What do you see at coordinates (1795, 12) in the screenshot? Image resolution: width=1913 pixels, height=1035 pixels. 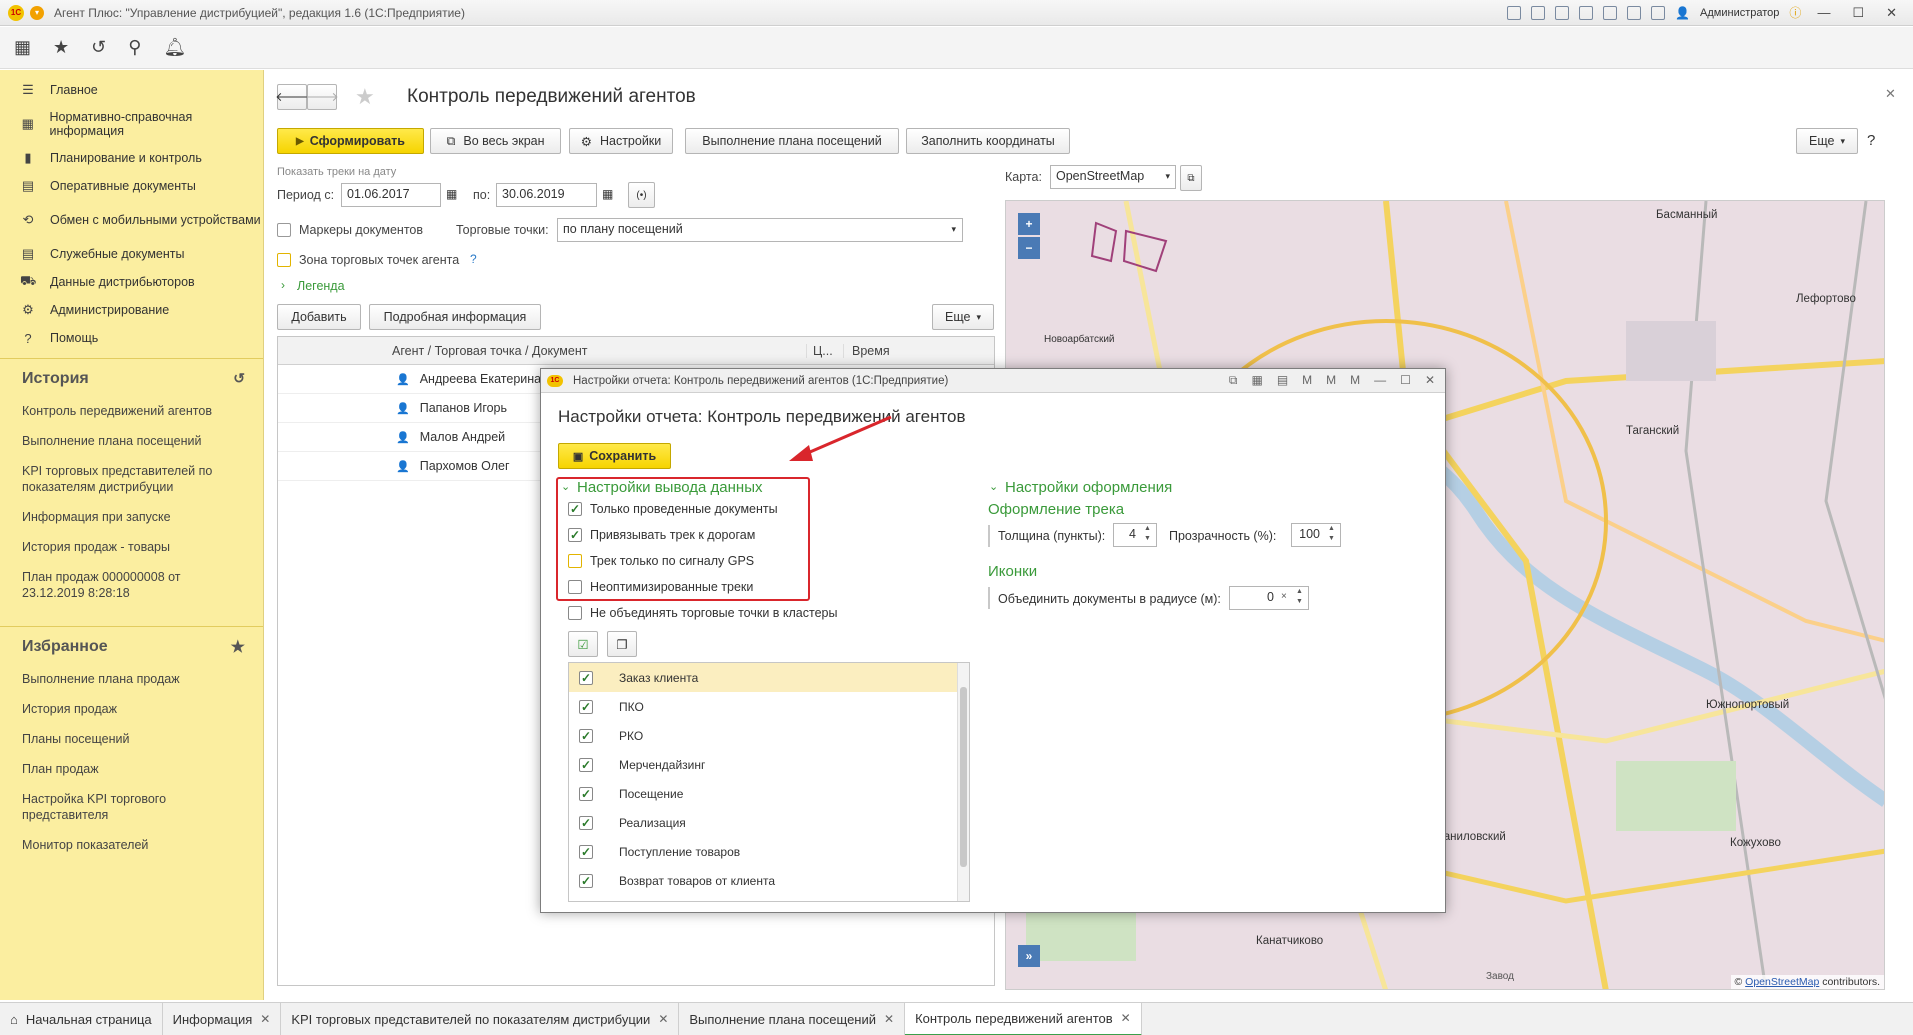 I see `help-icon: ⓘ` at bounding box center [1795, 12].